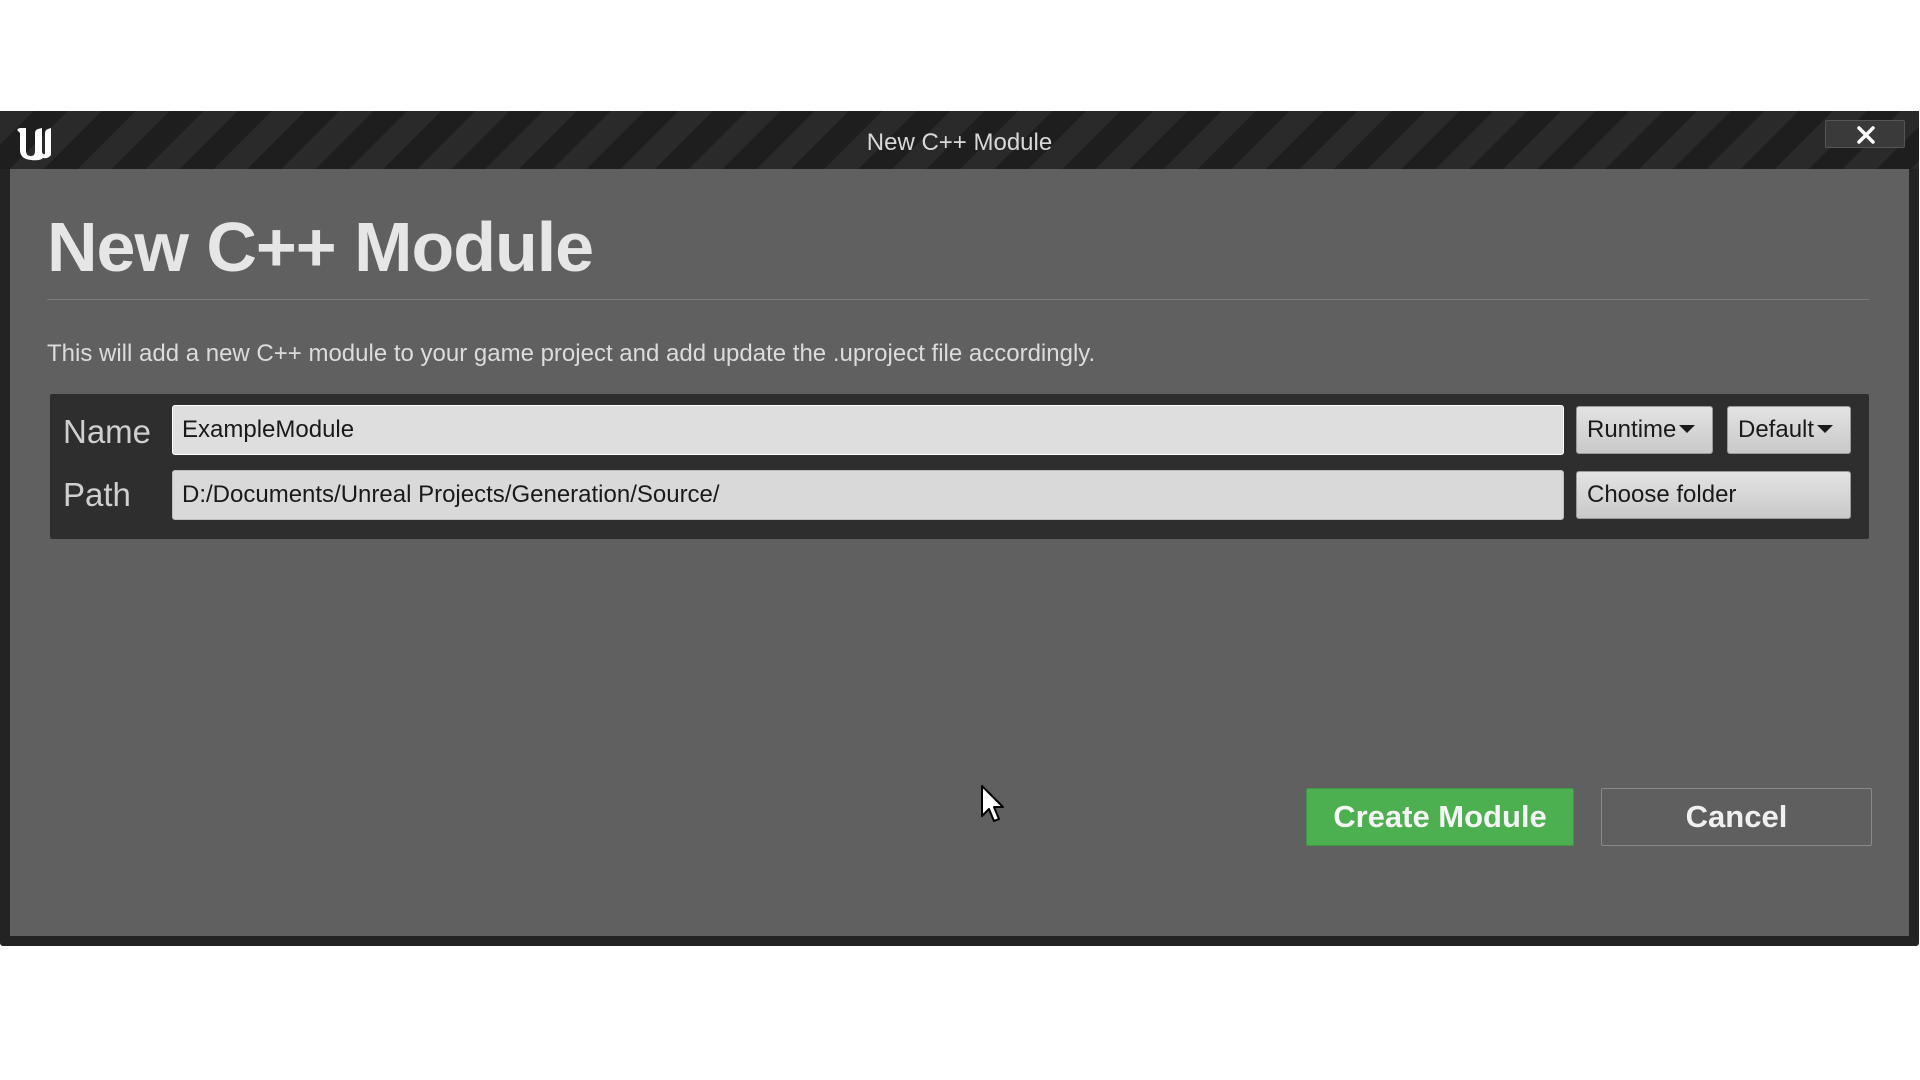  I want to click on window-title: New C++ Module, so click(959, 142).